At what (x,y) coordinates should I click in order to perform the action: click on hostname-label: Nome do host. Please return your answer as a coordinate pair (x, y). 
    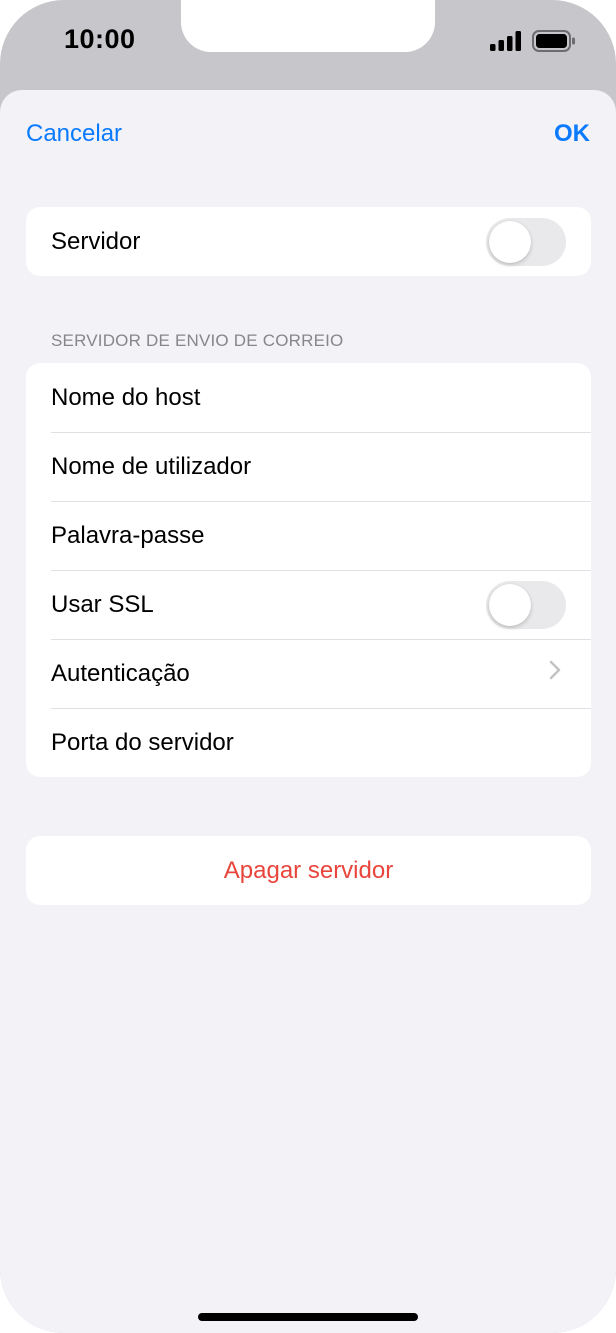
    Looking at the image, I should click on (126, 397).